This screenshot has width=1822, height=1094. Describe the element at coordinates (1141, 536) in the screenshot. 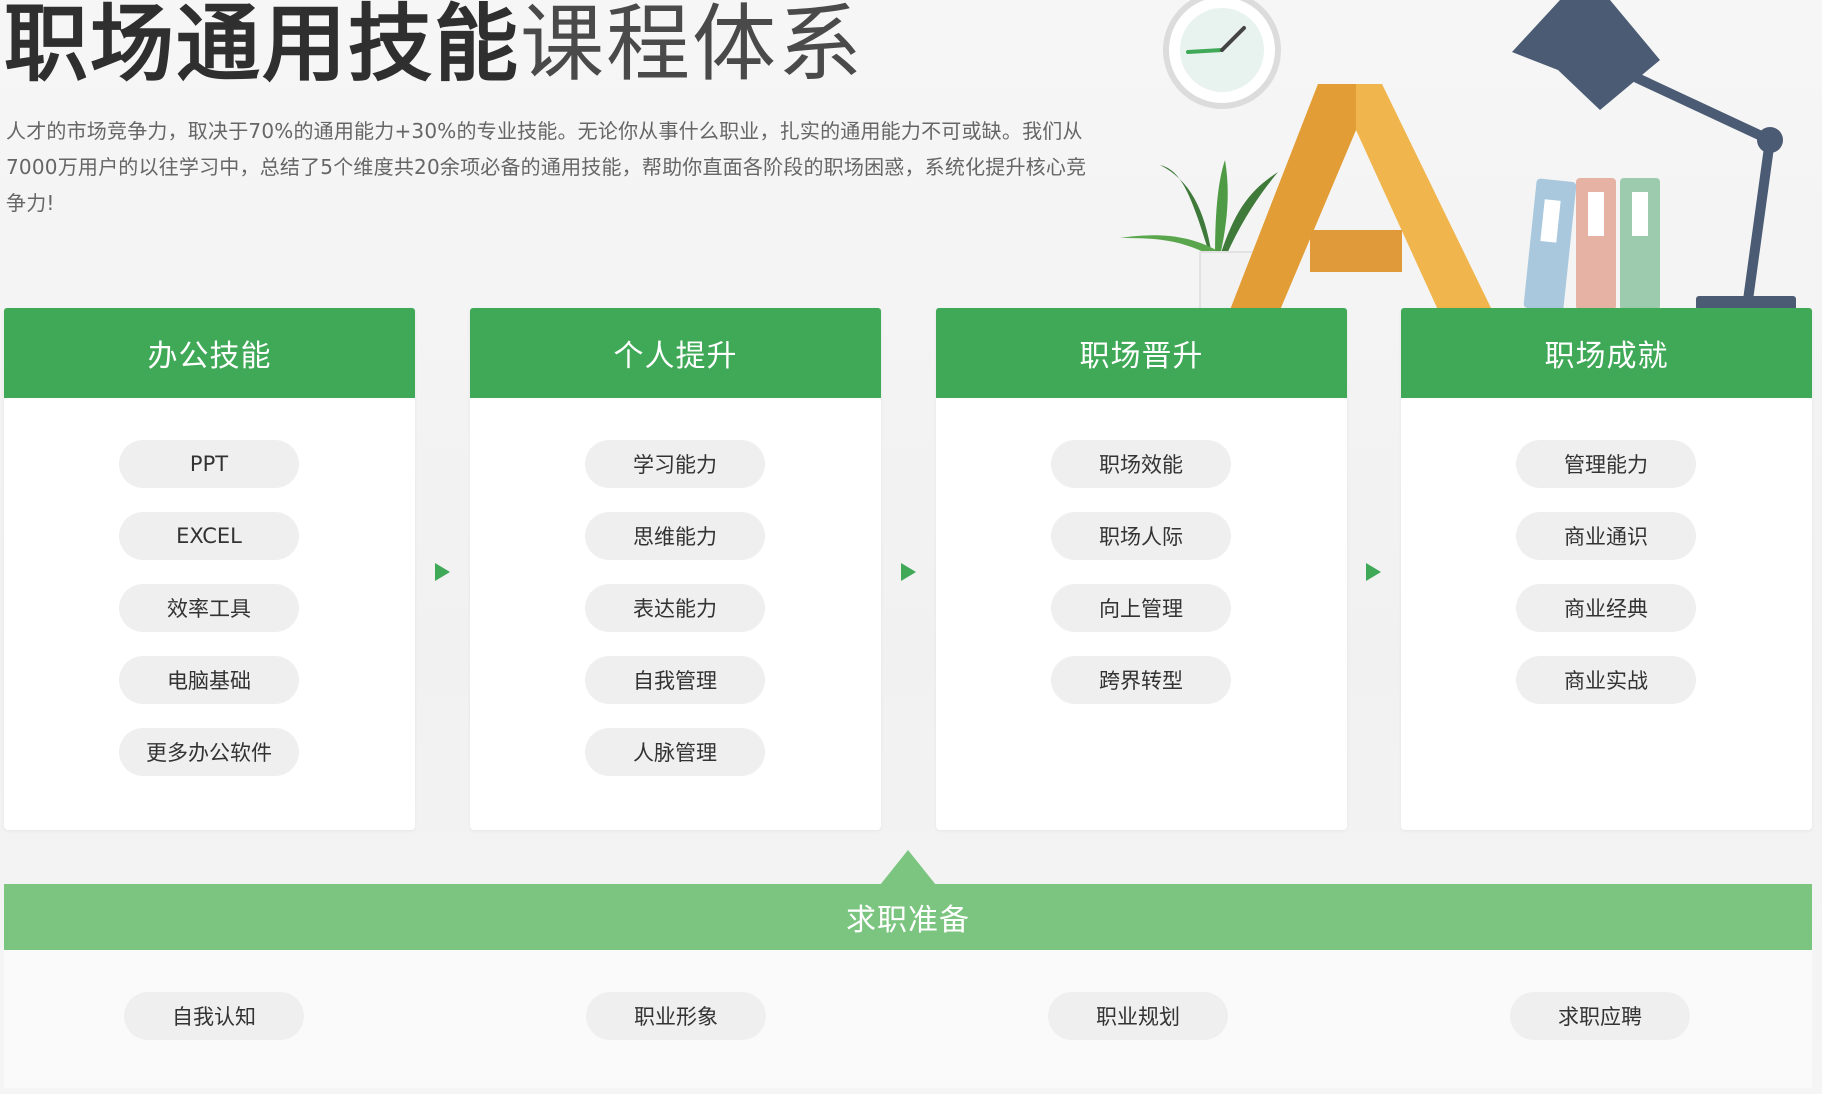

I see `skill-pill: 职场人际` at that location.